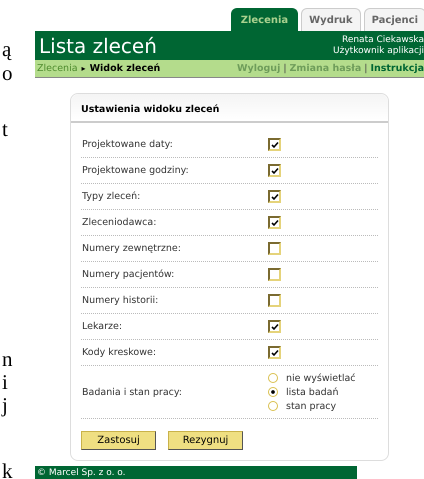 The image size is (424, 479). I want to click on breadcrumb-link: Zlecenia, so click(57, 68).